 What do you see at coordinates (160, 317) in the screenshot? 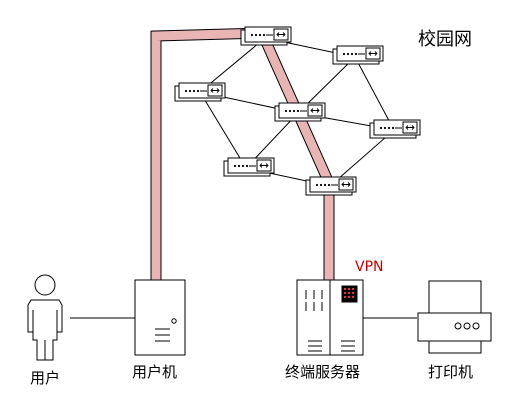
I see `computer-tower-icon` at bounding box center [160, 317].